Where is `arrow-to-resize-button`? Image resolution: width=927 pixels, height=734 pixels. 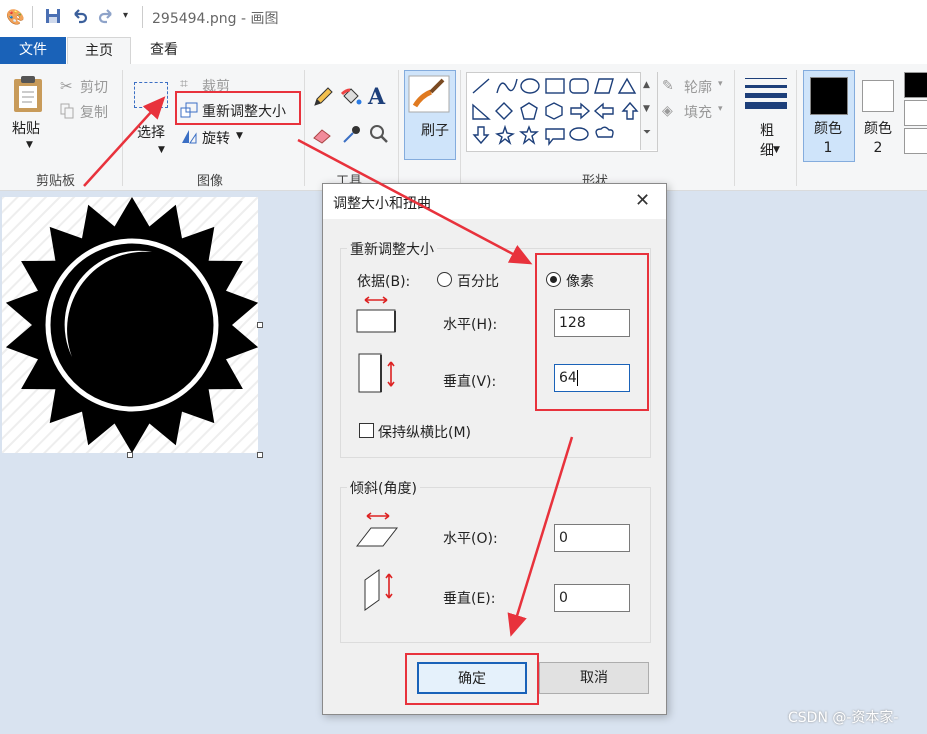 arrow-to-resize-button is located at coordinates (124, 141).